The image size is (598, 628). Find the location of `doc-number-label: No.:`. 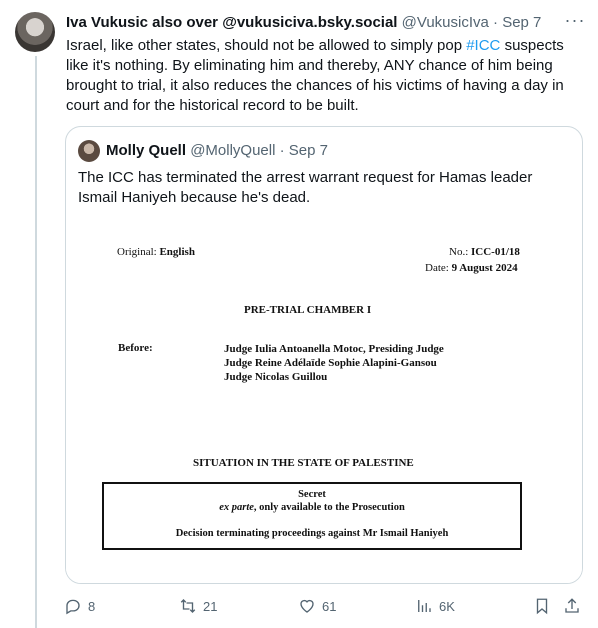

doc-number-label: No.: is located at coordinates (460, 252).